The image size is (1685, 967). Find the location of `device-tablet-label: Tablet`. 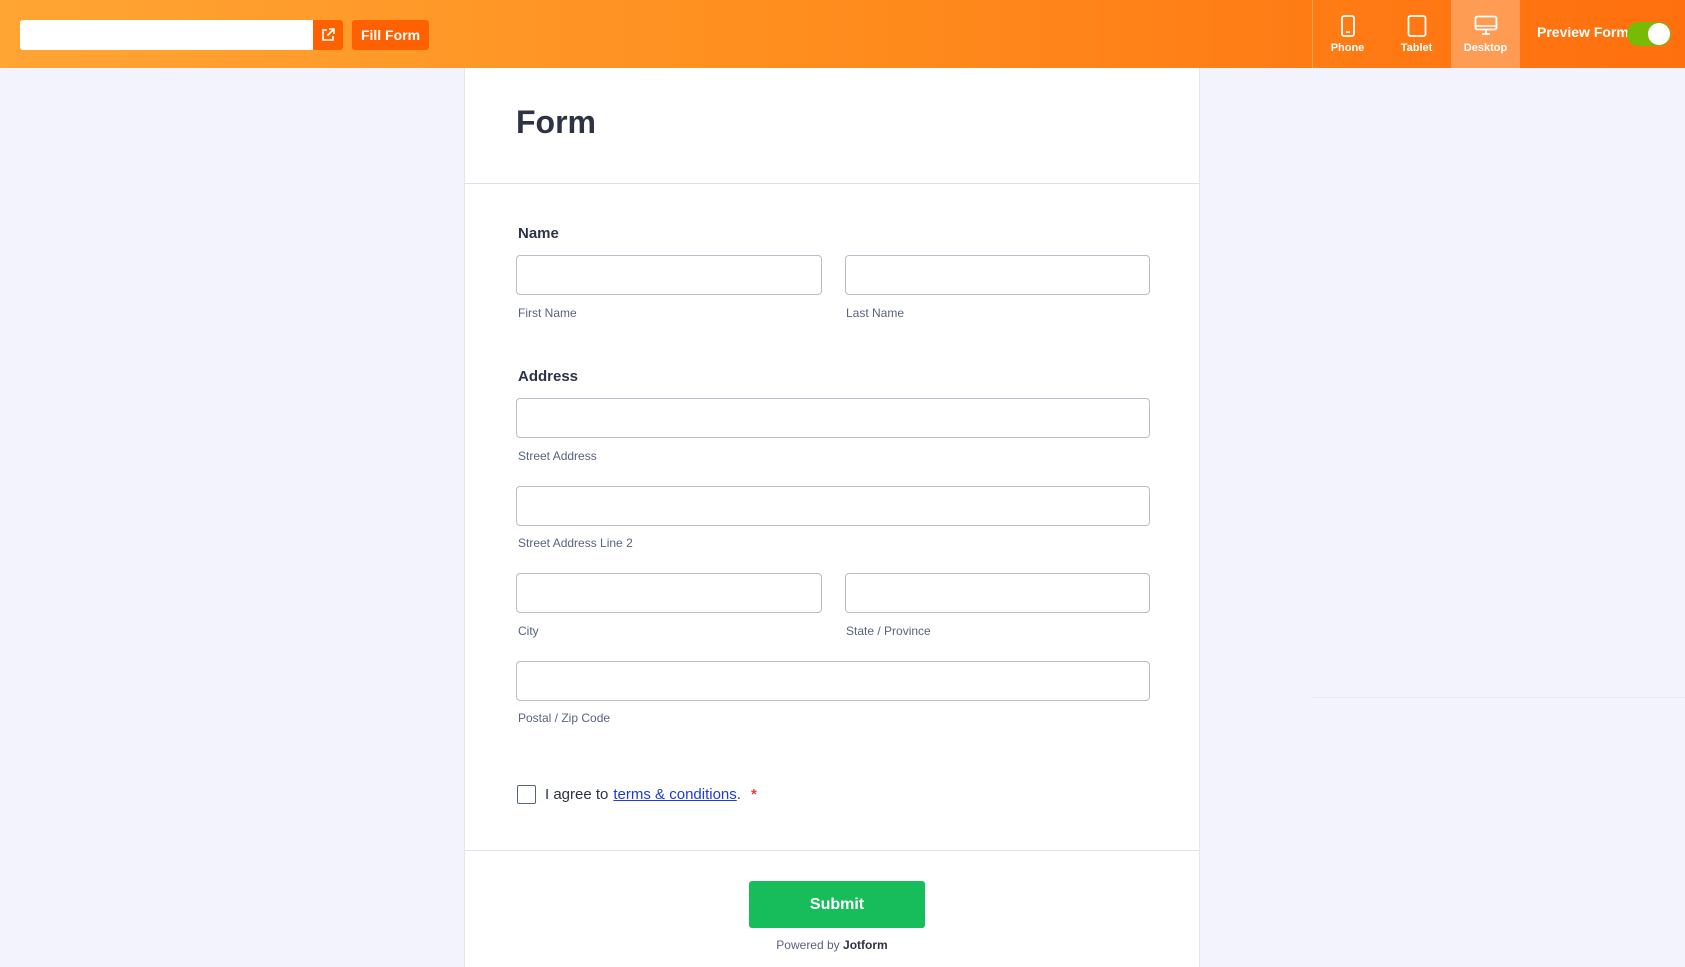

device-tablet-label: Tablet is located at coordinates (1416, 47).